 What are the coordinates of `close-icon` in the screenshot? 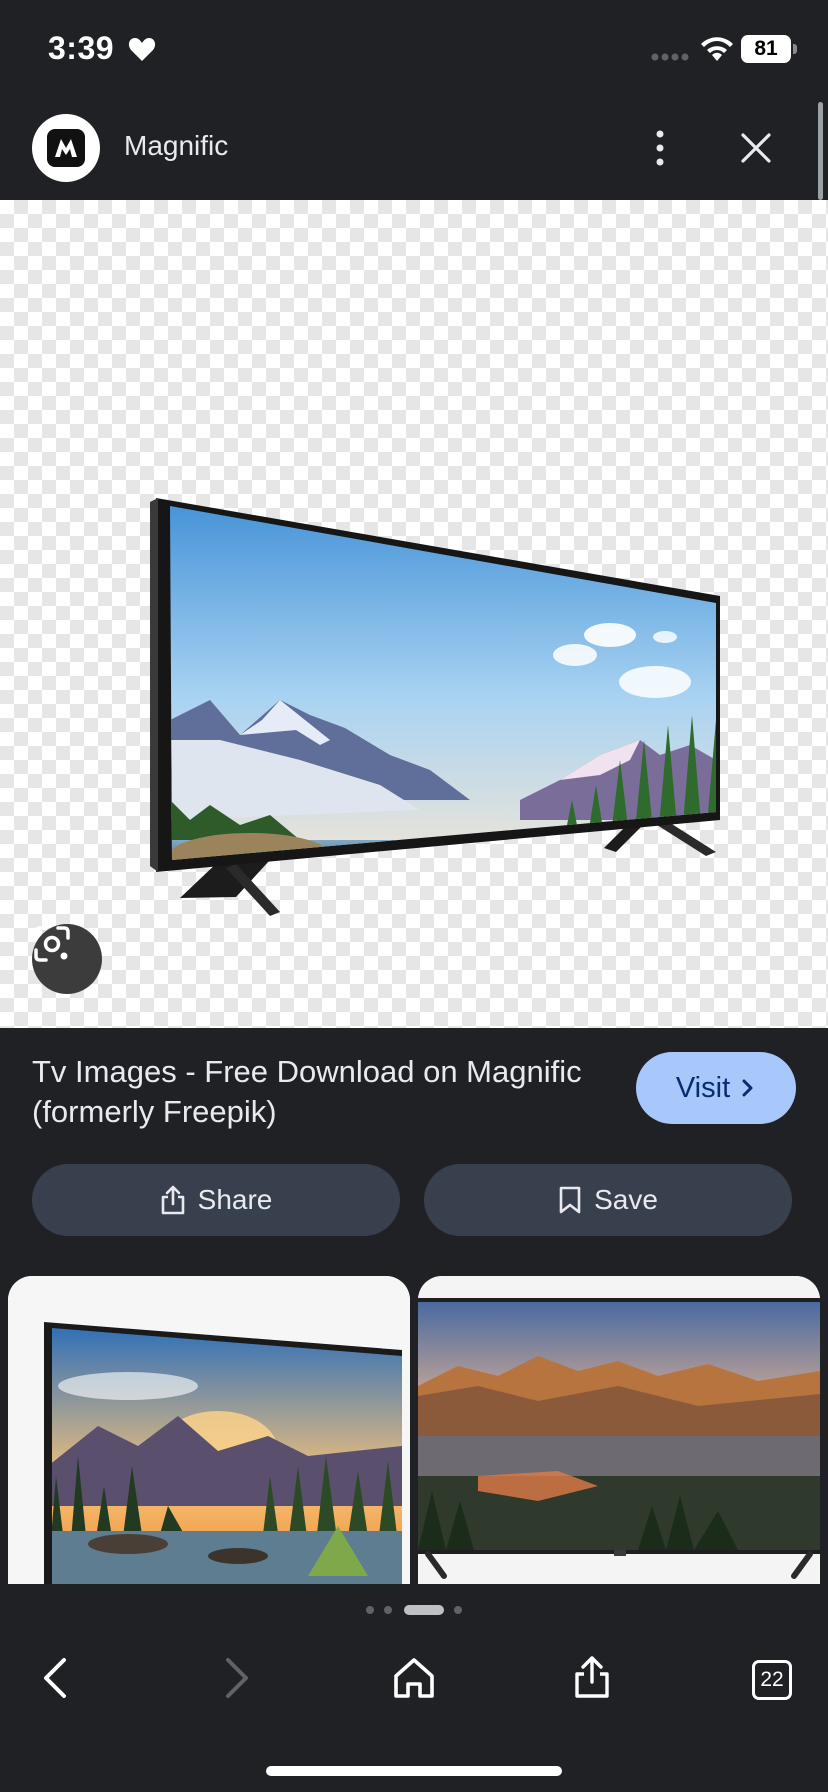 It's located at (756, 148).